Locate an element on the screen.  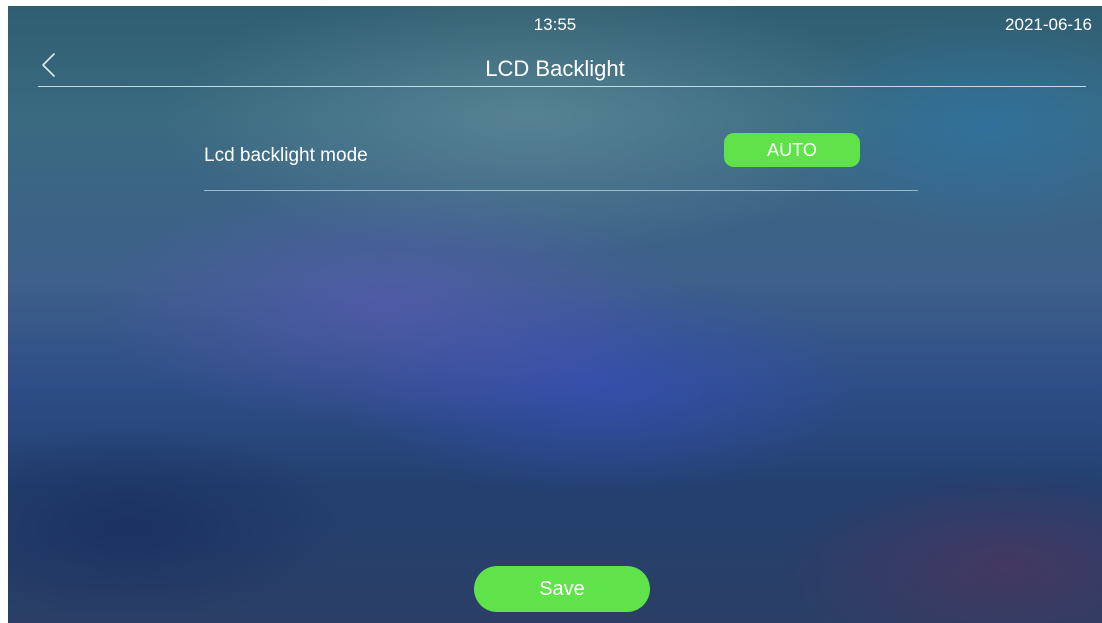
page-title: LCD Backlight is located at coordinates (555, 68).